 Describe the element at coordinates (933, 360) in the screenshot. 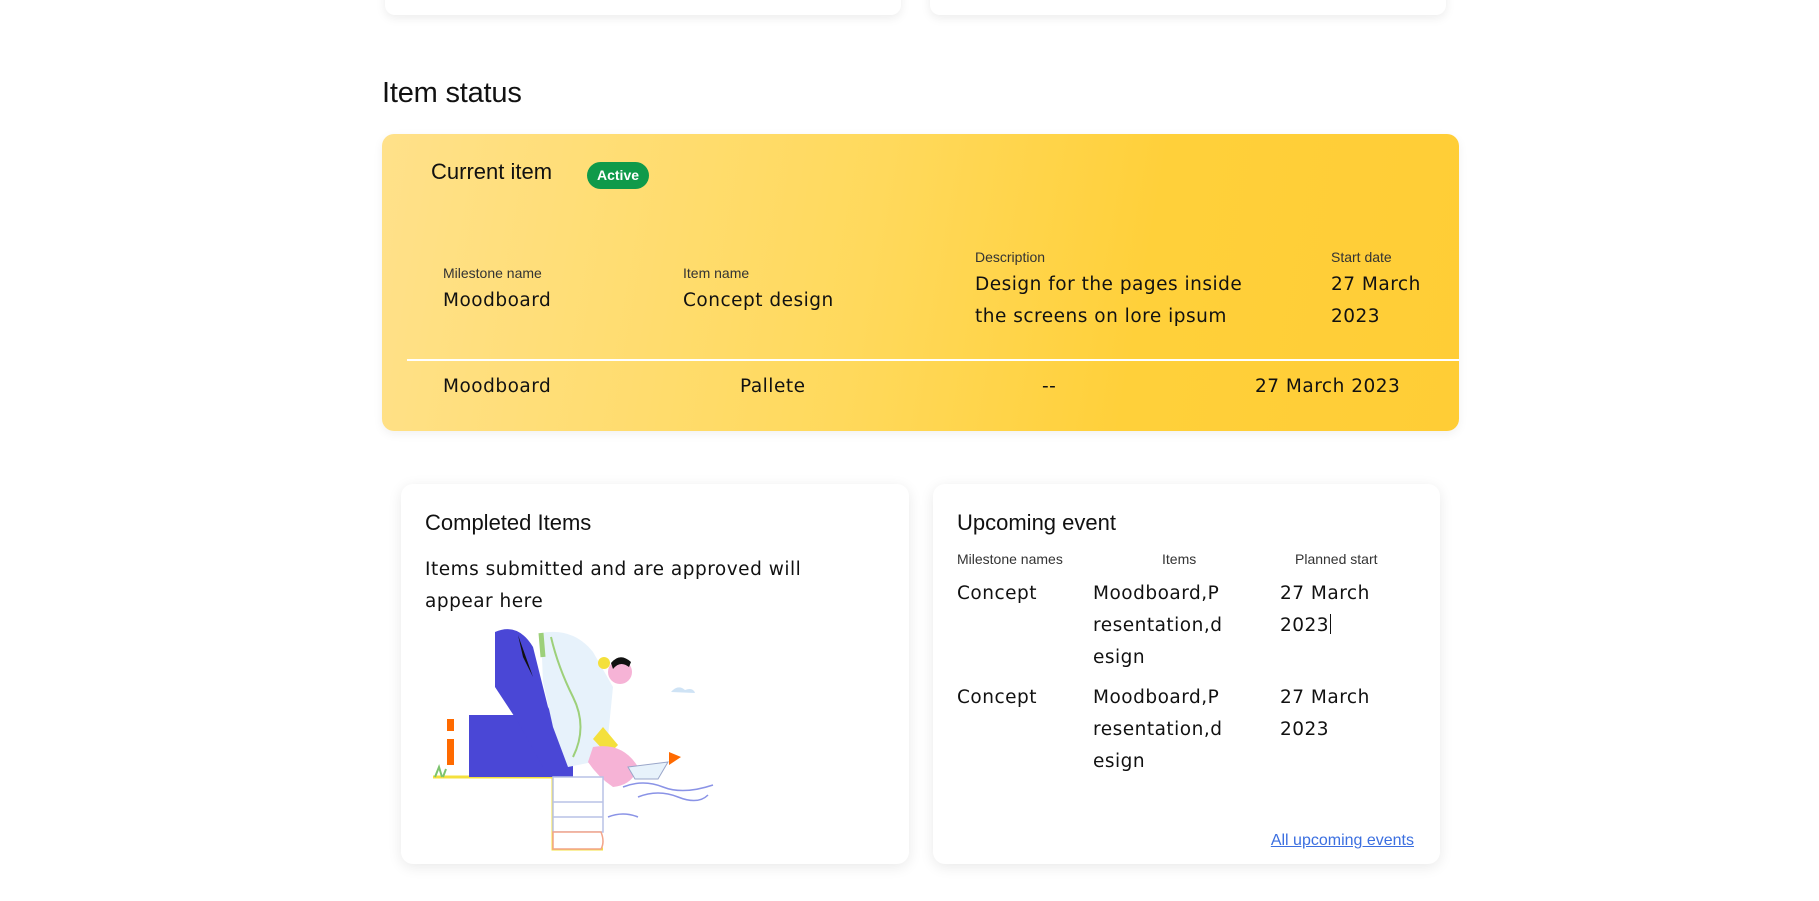

I see `row-divider` at that location.